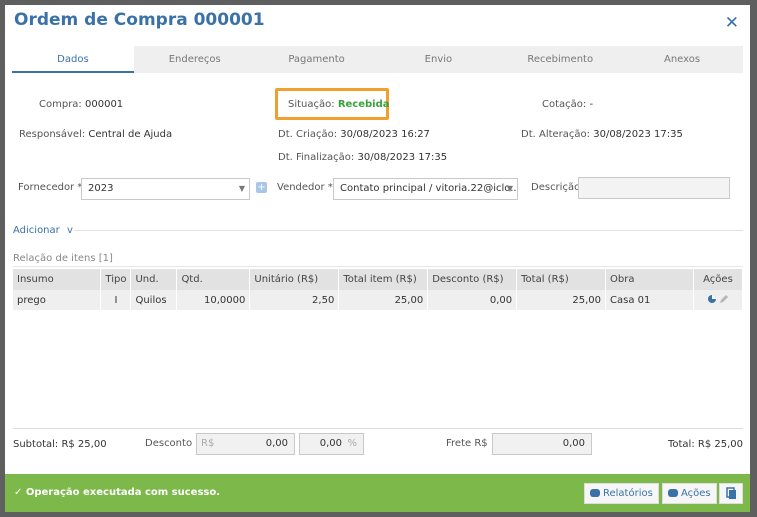 This screenshot has height=517, width=757. I want to click on desconto-percent-input: 0,00 %, so click(331, 444).